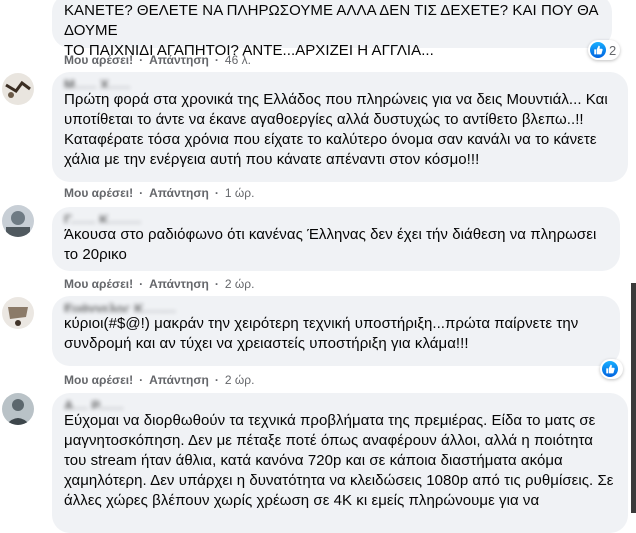  Describe the element at coordinates (633, 398) in the screenshot. I see `scrollbar` at that location.